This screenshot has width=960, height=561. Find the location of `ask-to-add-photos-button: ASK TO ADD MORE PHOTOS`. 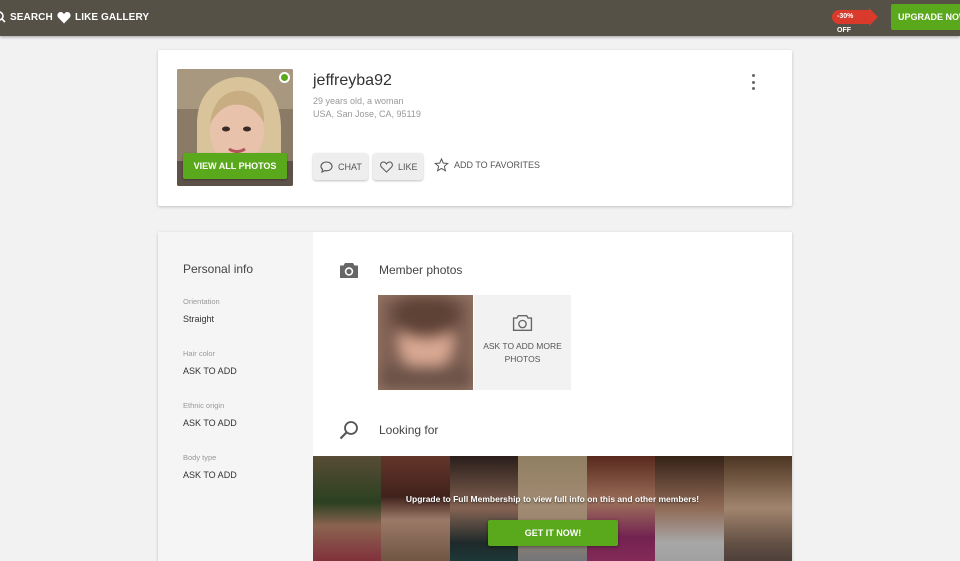

ask-to-add-photos-button: ASK TO ADD MORE PHOTOS is located at coordinates (522, 342).